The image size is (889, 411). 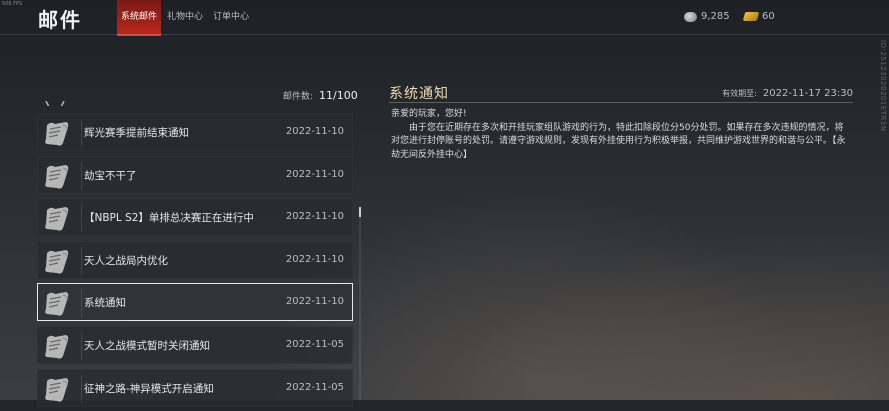 What do you see at coordinates (690, 16) in the screenshot?
I see `silver-coin-icon` at bounding box center [690, 16].